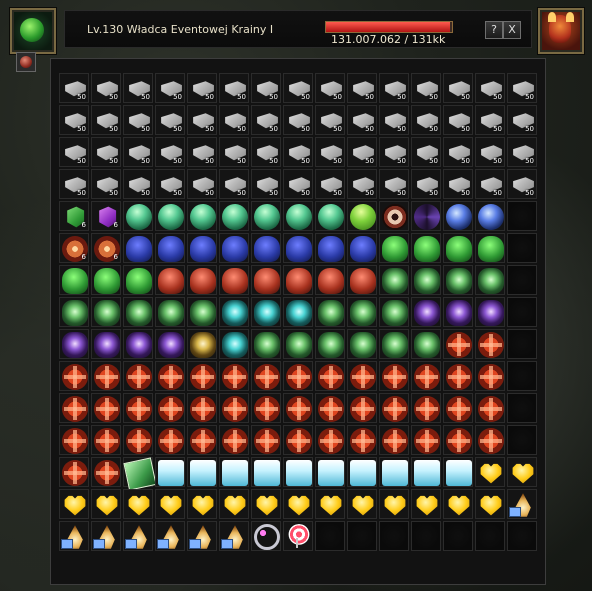  I want to click on help-button: ?, so click(494, 30).